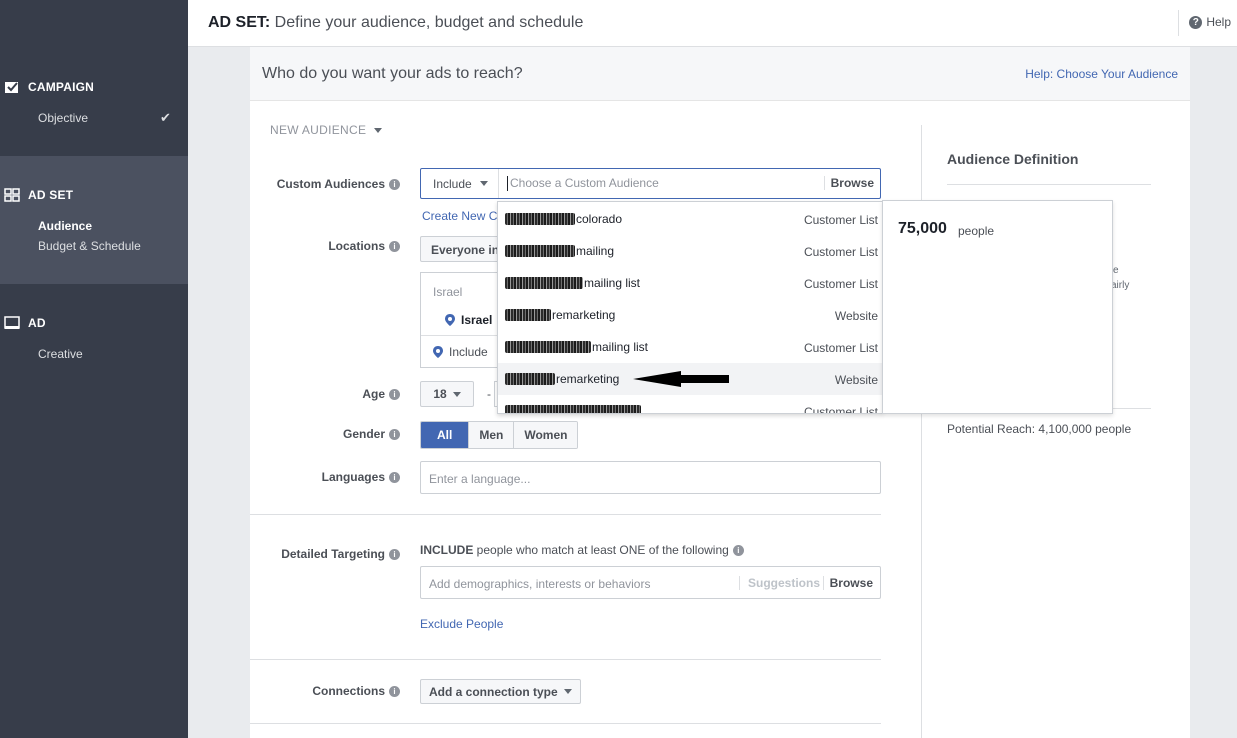 The height and width of the screenshot is (738, 1237). Describe the element at coordinates (460, 352) in the screenshot. I see `location-include-dropdown: Include` at that location.